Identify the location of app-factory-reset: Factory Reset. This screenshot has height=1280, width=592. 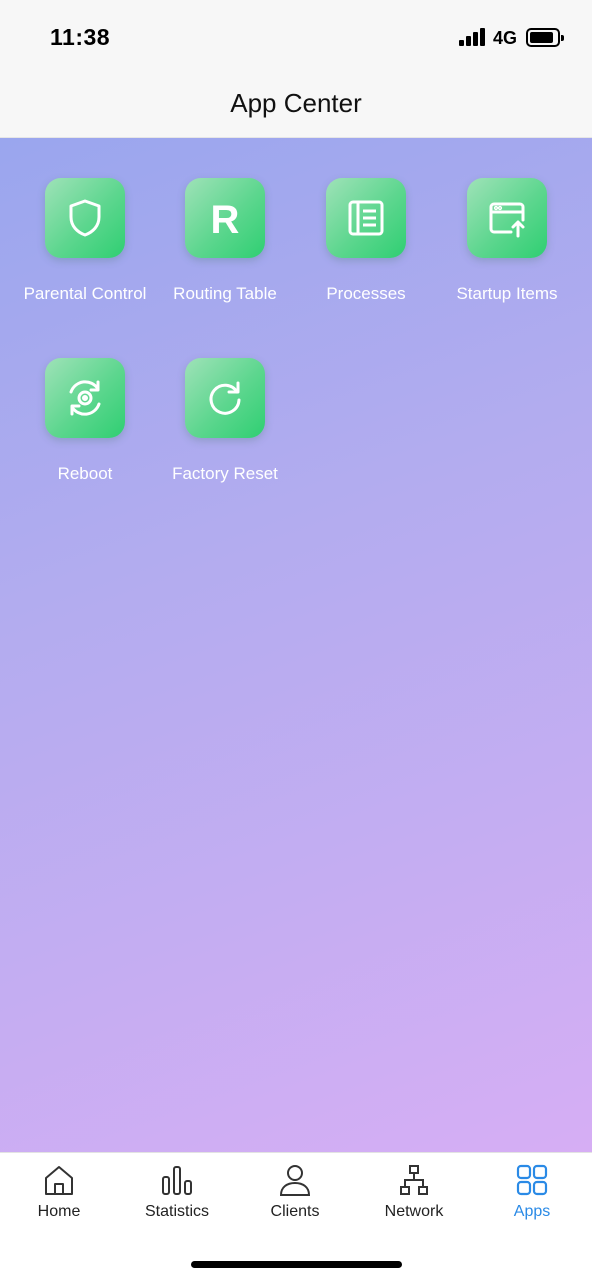
(225, 424).